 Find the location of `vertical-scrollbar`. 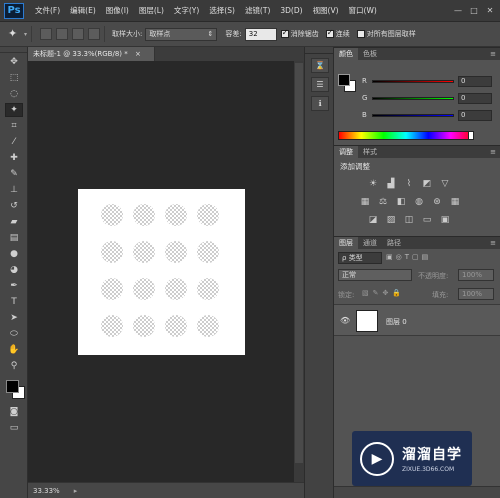

vertical-scrollbar is located at coordinates (299, 271).